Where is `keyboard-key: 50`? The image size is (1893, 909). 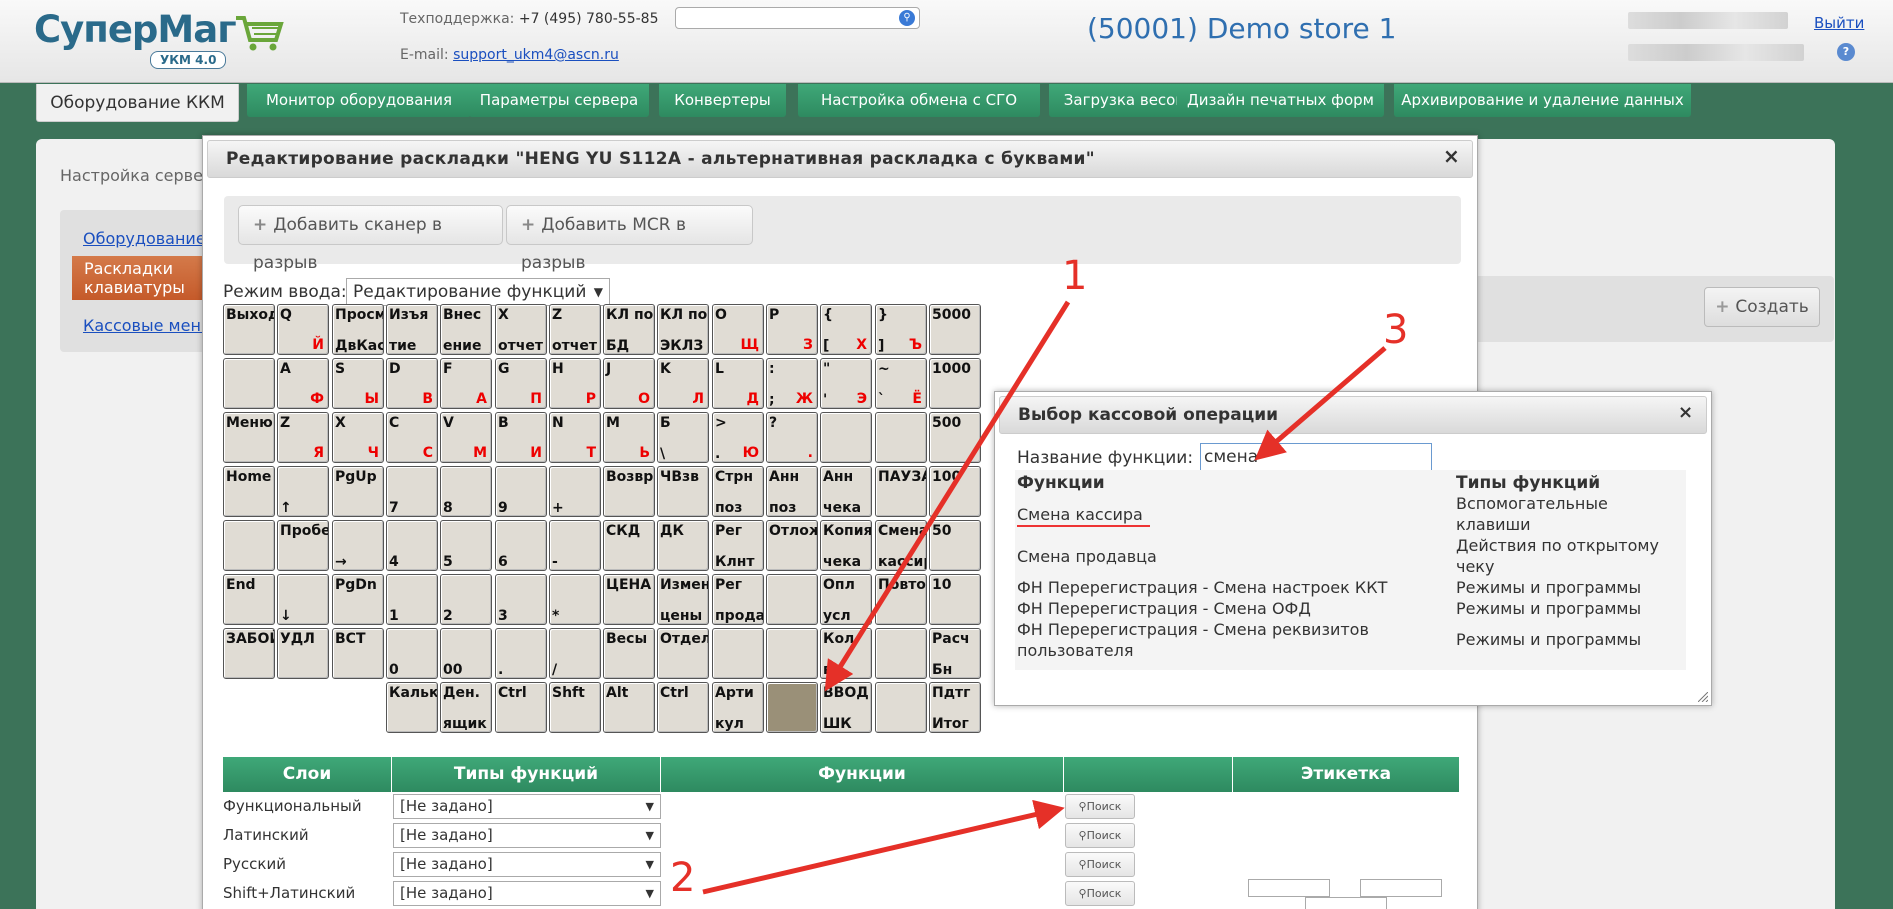 keyboard-key: 50 is located at coordinates (955, 545).